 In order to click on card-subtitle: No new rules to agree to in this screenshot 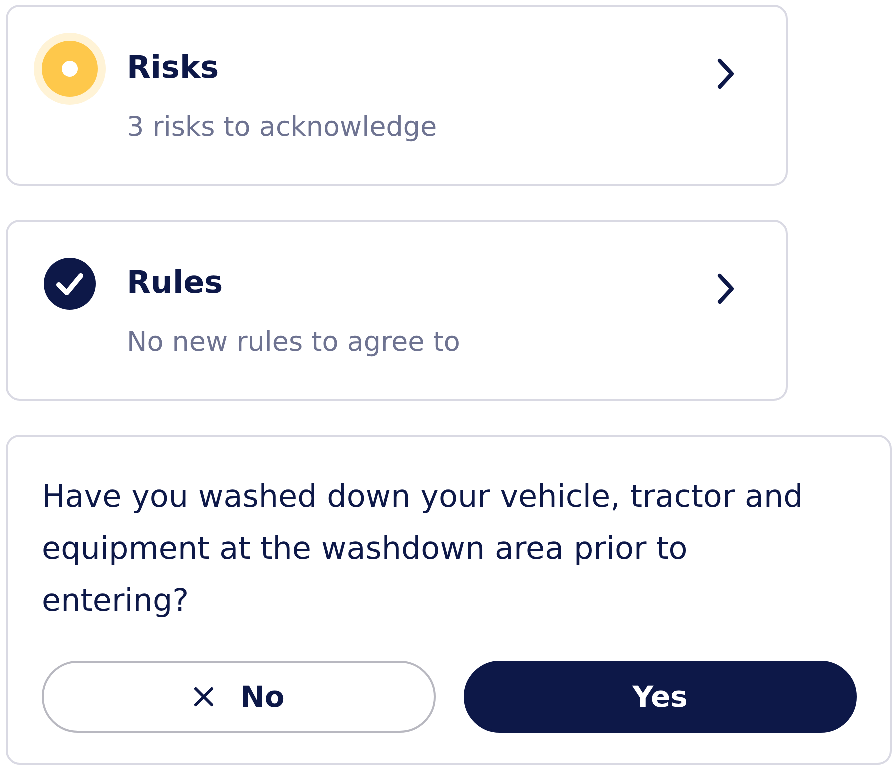, I will do `click(294, 343)`.